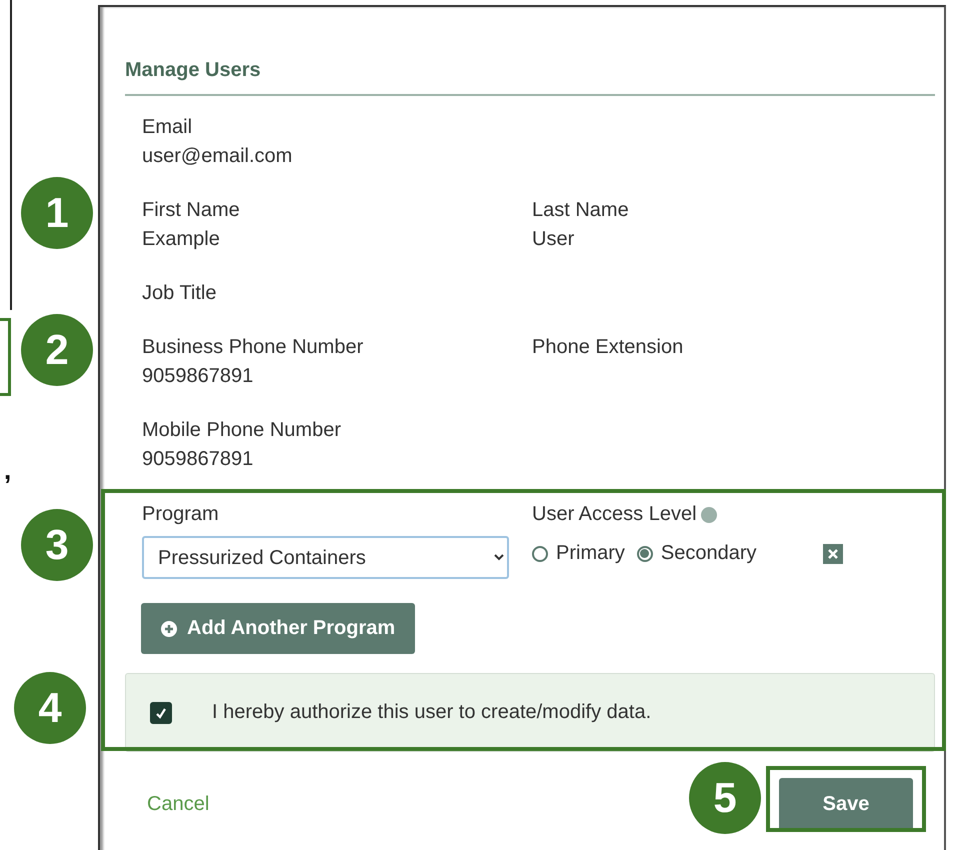  Describe the element at coordinates (57, 545) in the screenshot. I see `step-badge: 3` at that location.